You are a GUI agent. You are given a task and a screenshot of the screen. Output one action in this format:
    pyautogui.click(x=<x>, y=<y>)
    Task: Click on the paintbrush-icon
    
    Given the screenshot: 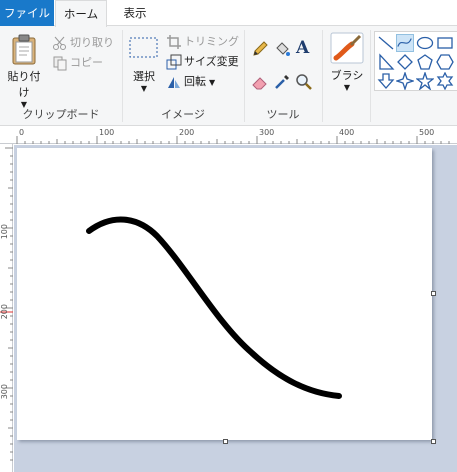 What is the action you would take?
    pyautogui.click(x=347, y=48)
    